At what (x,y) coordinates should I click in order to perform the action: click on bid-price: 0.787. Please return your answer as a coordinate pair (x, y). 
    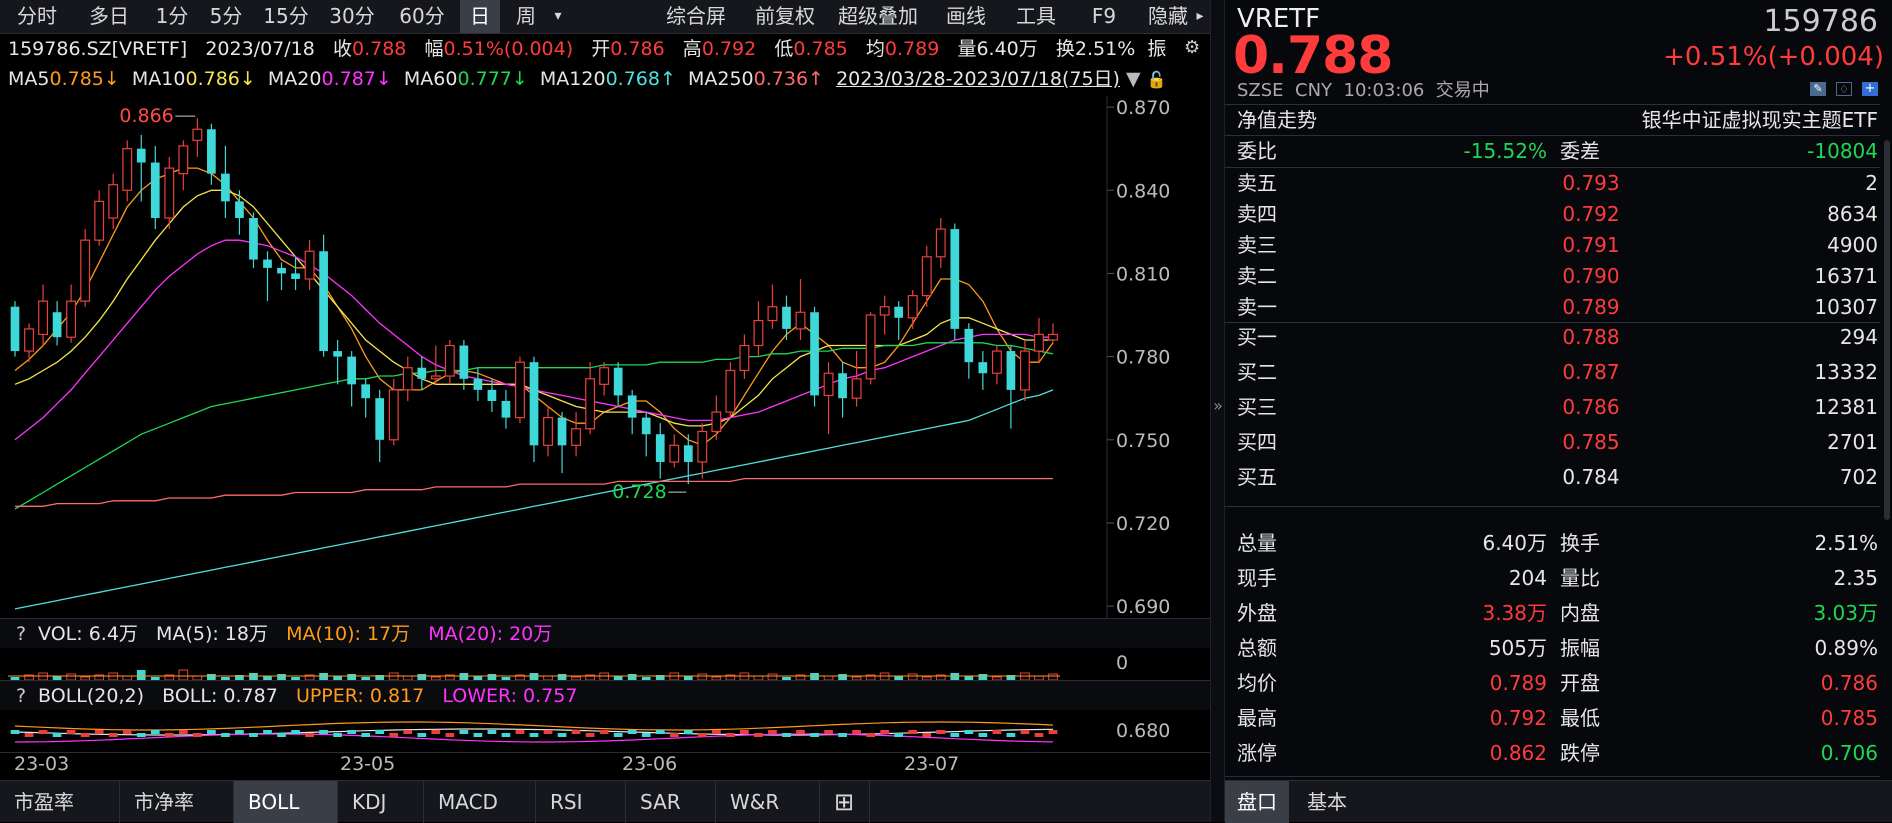
    Looking at the image, I should click on (1591, 372).